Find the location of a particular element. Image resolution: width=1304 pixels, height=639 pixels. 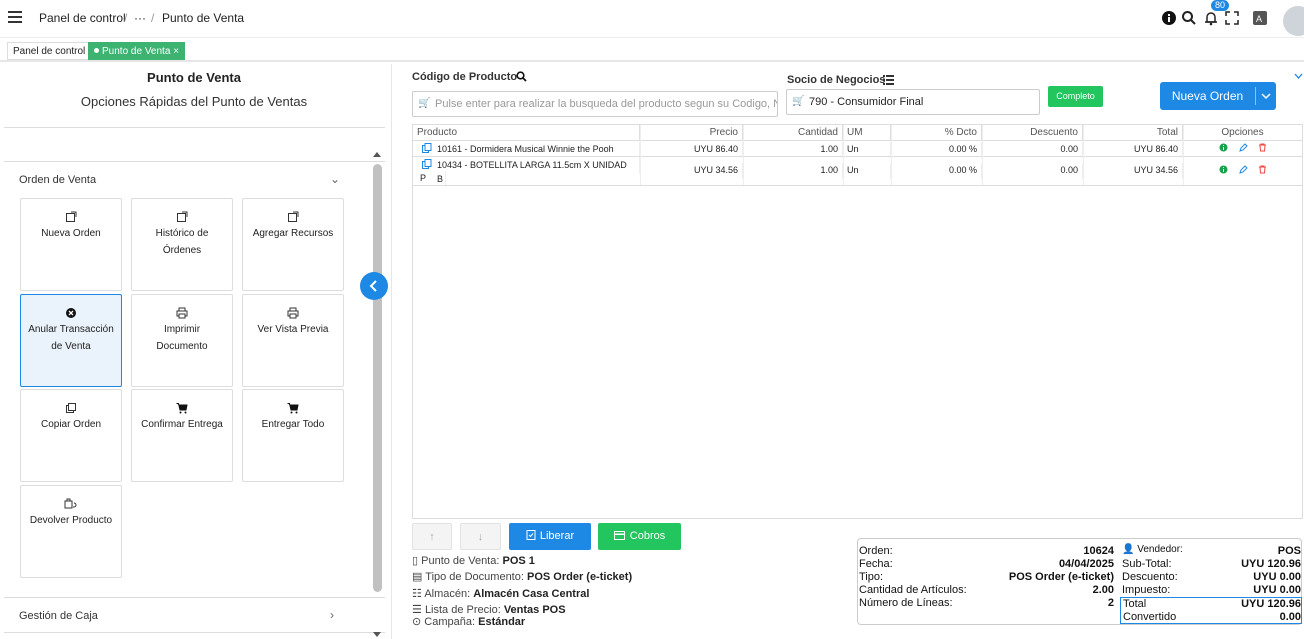

avatar is located at coordinates (1293, 21).